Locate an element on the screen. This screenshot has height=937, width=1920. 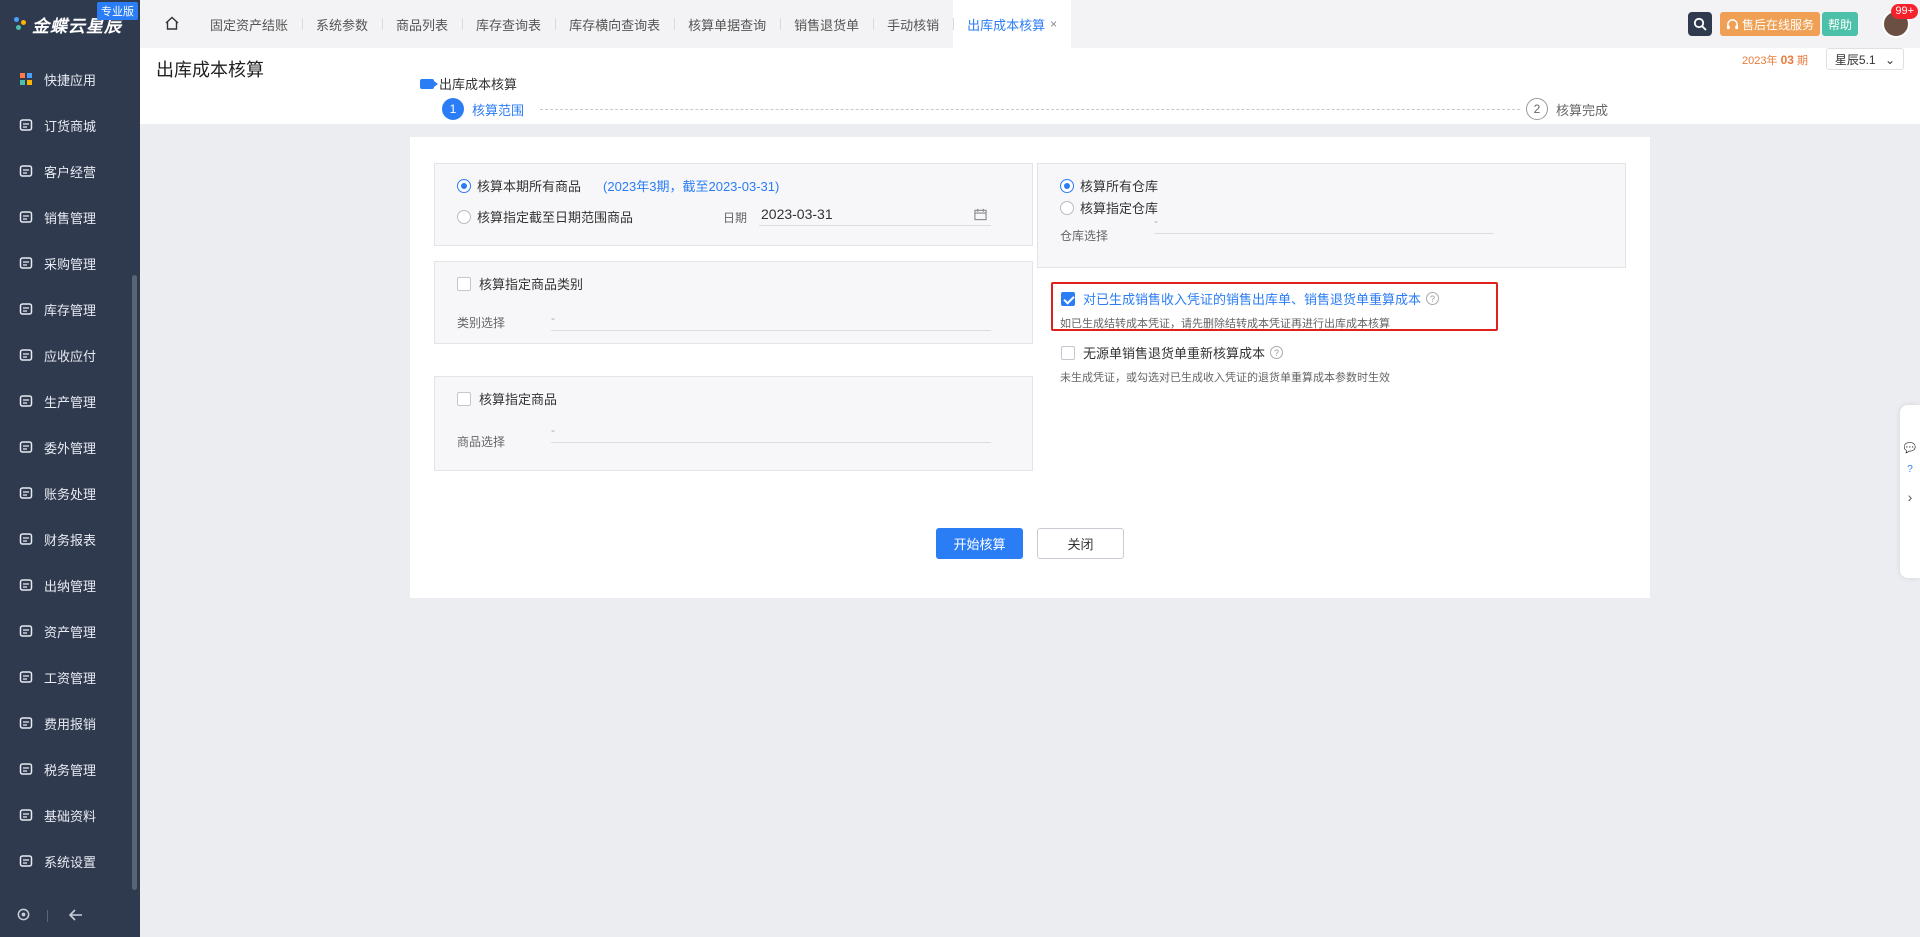
help-button: 帮助 is located at coordinates (1839, 24).